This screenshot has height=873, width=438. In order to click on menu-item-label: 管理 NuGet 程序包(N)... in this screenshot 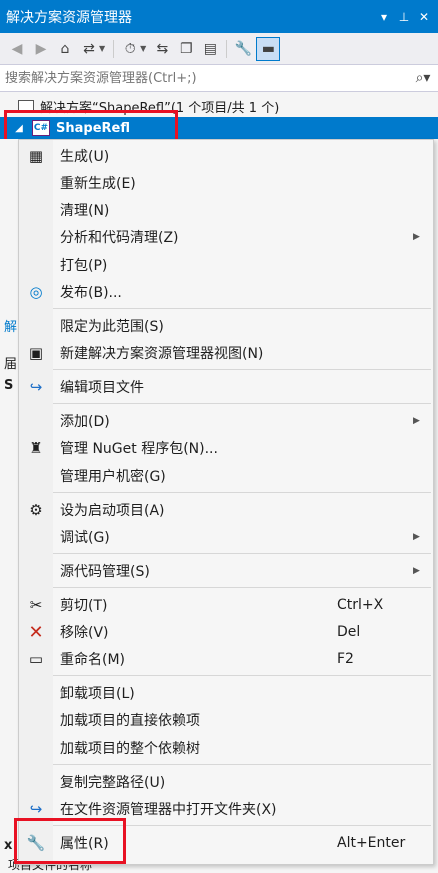, I will do `click(139, 449)`.